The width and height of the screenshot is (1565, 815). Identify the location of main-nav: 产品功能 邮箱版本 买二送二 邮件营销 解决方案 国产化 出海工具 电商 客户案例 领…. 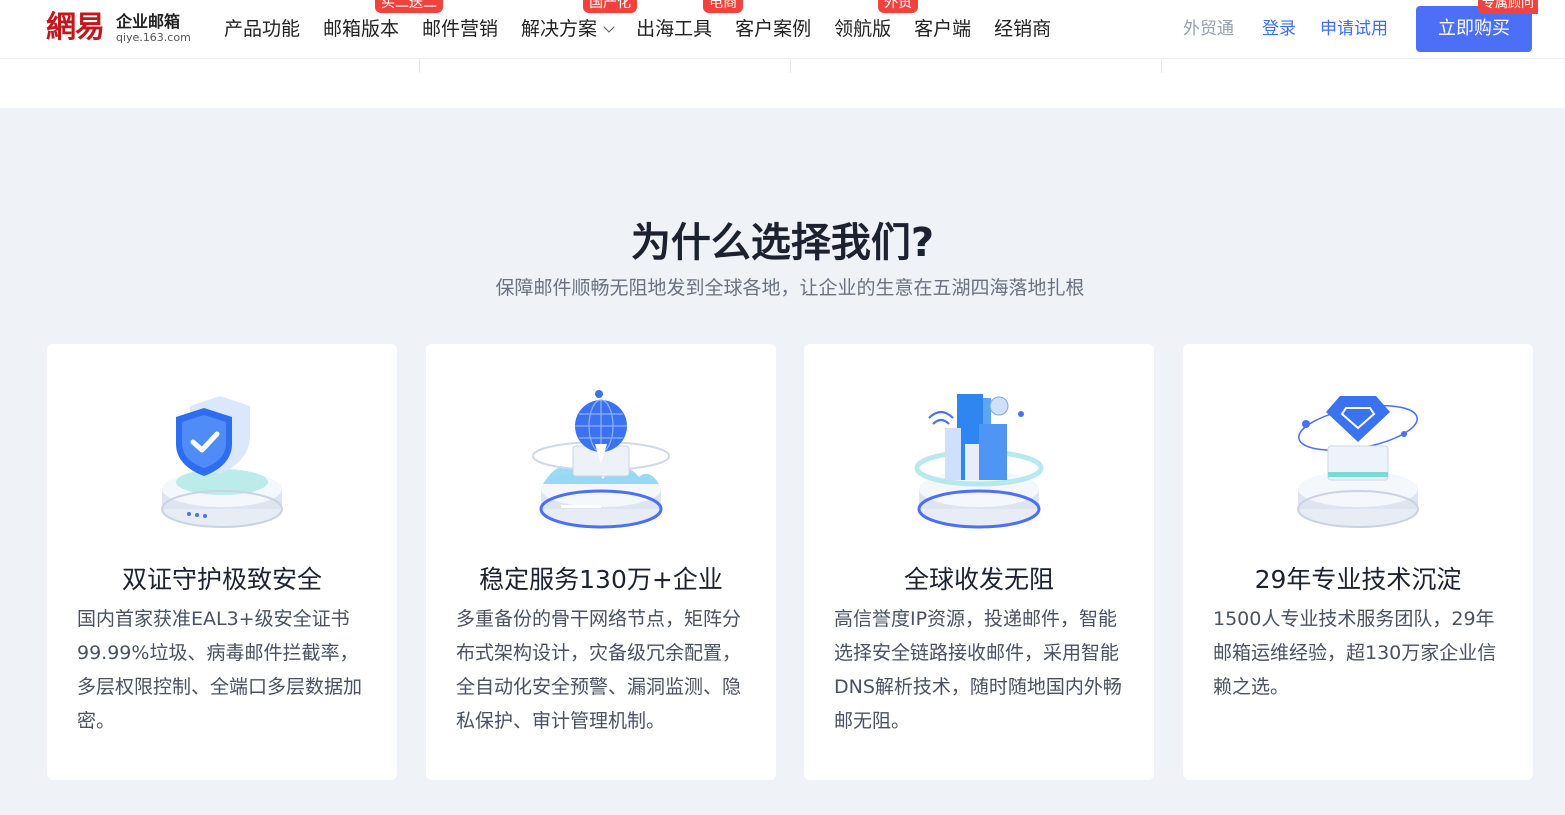
(649, 29).